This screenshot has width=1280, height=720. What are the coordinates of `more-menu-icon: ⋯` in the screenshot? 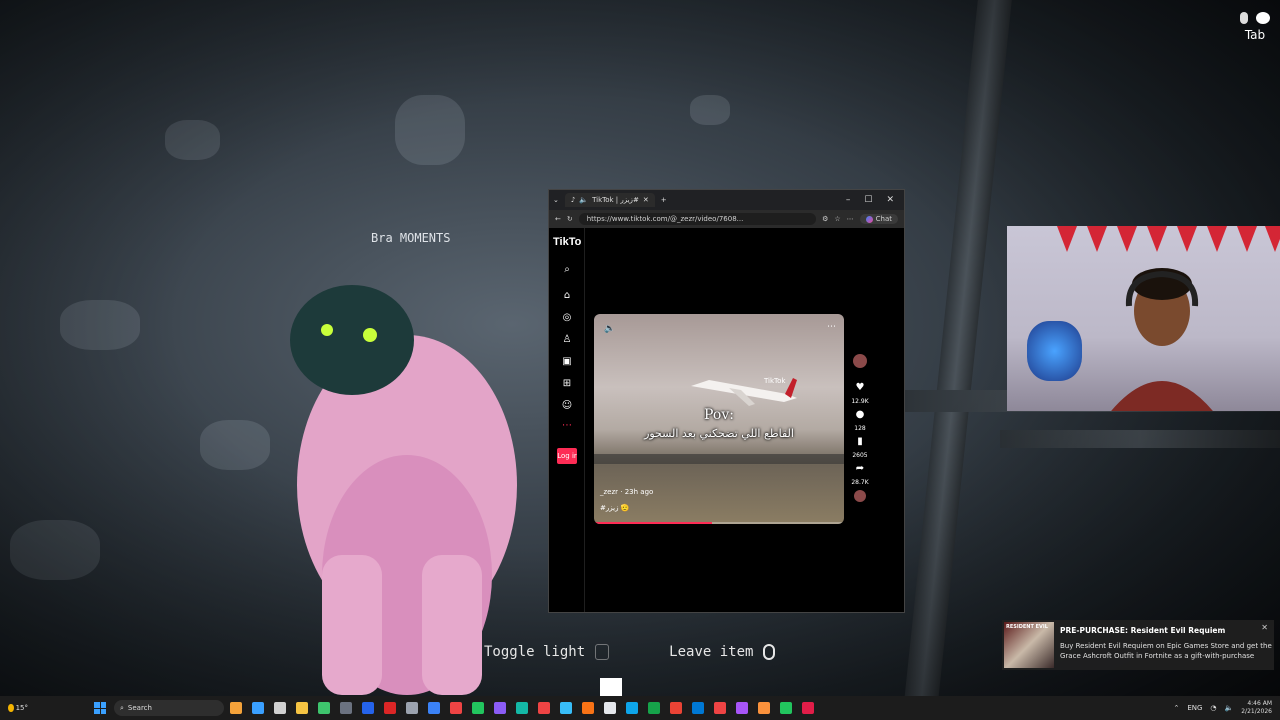 It's located at (850, 219).